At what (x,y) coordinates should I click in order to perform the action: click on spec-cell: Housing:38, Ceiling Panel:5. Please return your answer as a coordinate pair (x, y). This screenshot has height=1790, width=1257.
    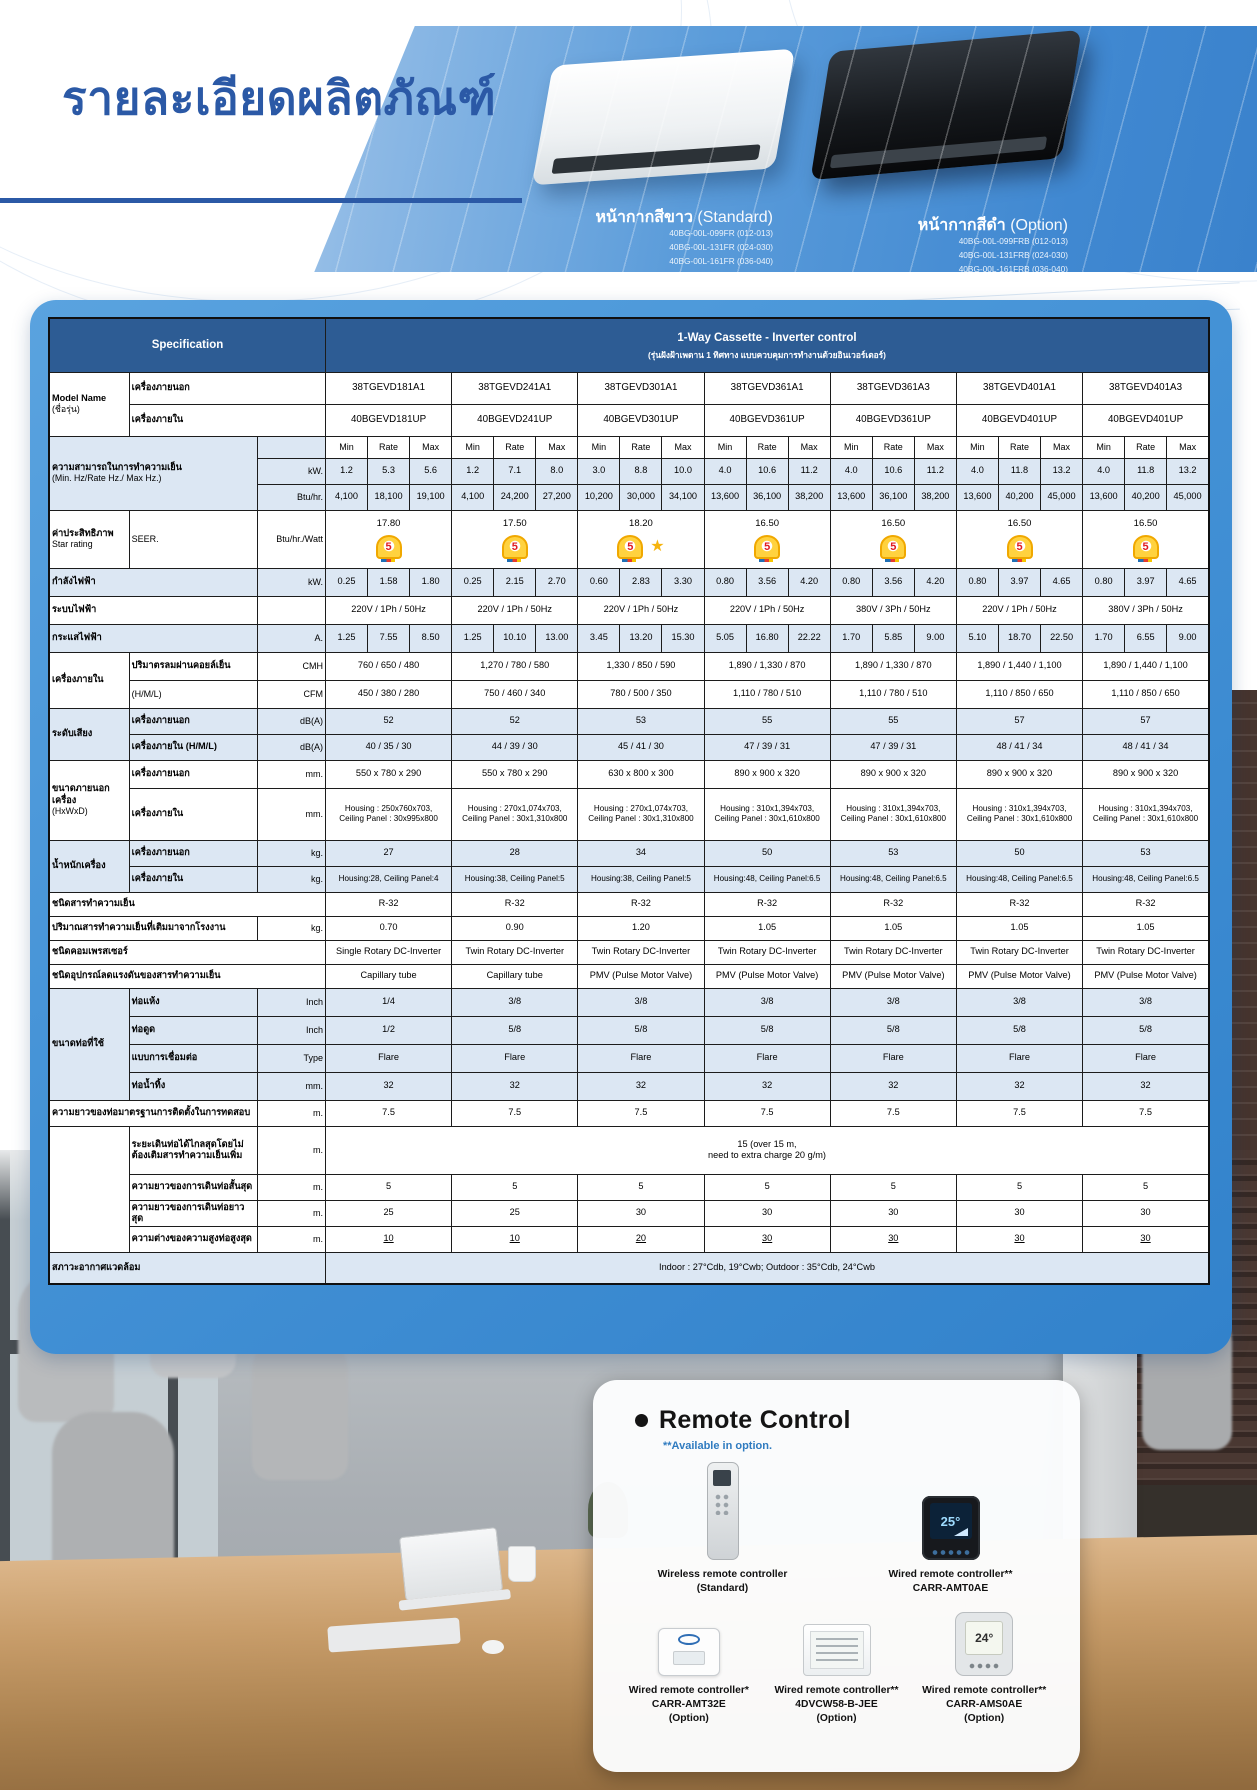
    Looking at the image, I should click on (641, 879).